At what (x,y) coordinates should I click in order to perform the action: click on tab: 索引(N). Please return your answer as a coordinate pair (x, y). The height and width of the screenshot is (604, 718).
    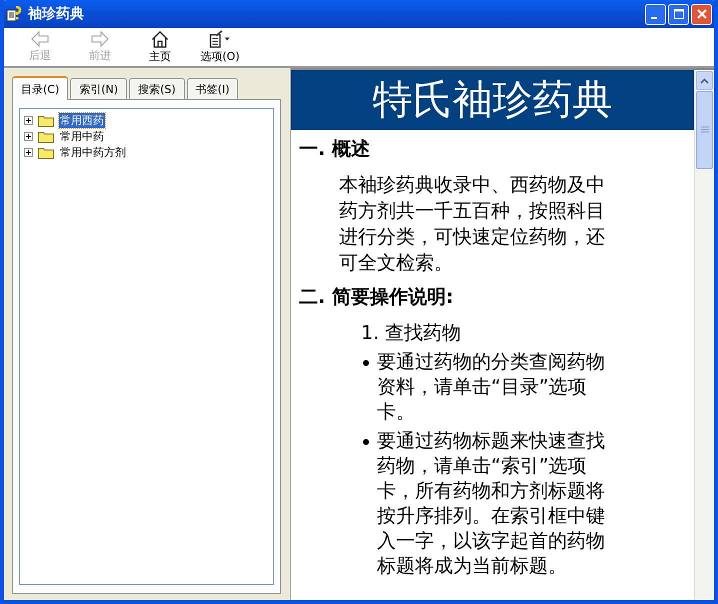
    Looking at the image, I should click on (99, 88).